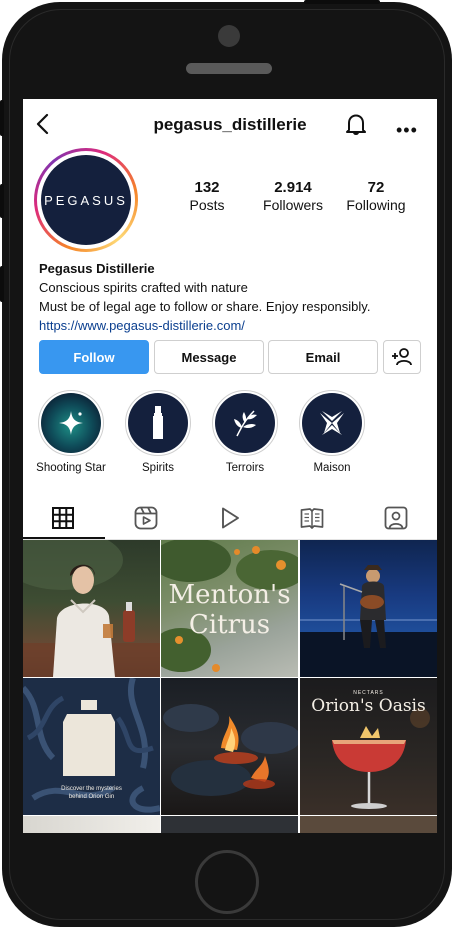 This screenshot has width=454, height=929. I want to click on highlight-shooting-star: Shooting Star, so click(71, 432).